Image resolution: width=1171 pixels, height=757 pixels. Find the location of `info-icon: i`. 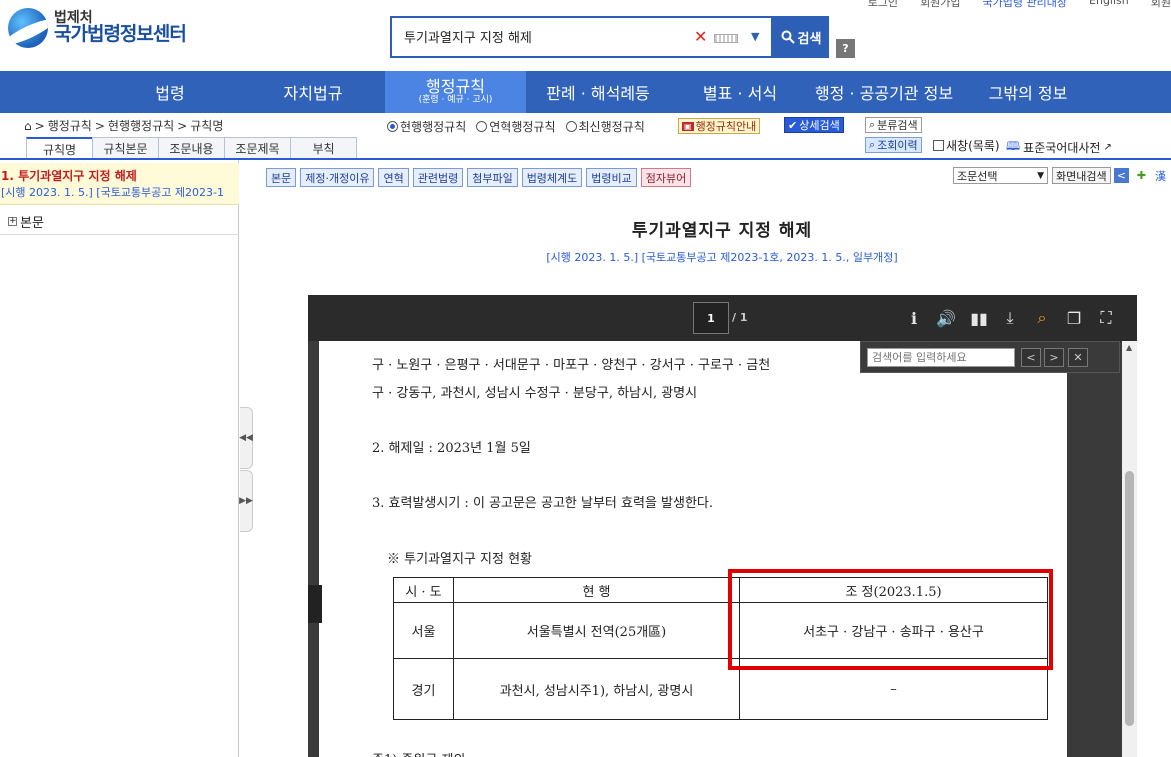

info-icon: i is located at coordinates (914, 318).